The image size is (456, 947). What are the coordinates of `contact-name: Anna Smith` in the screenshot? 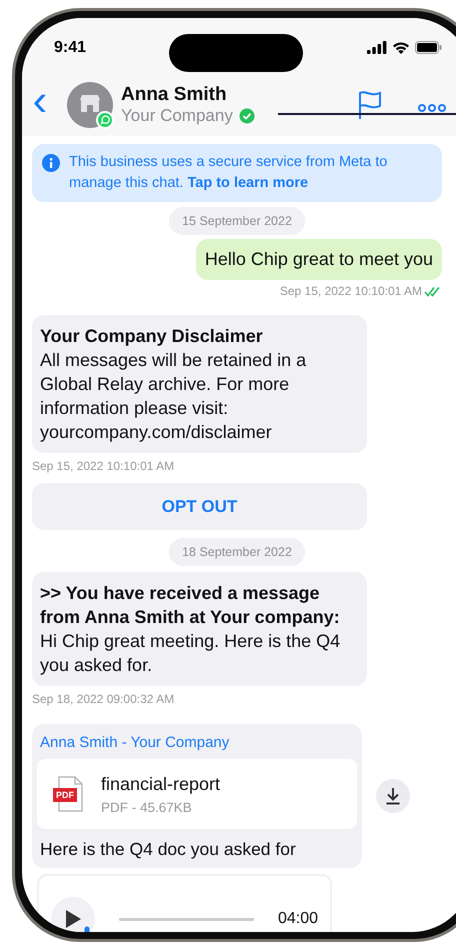 It's located at (174, 95).